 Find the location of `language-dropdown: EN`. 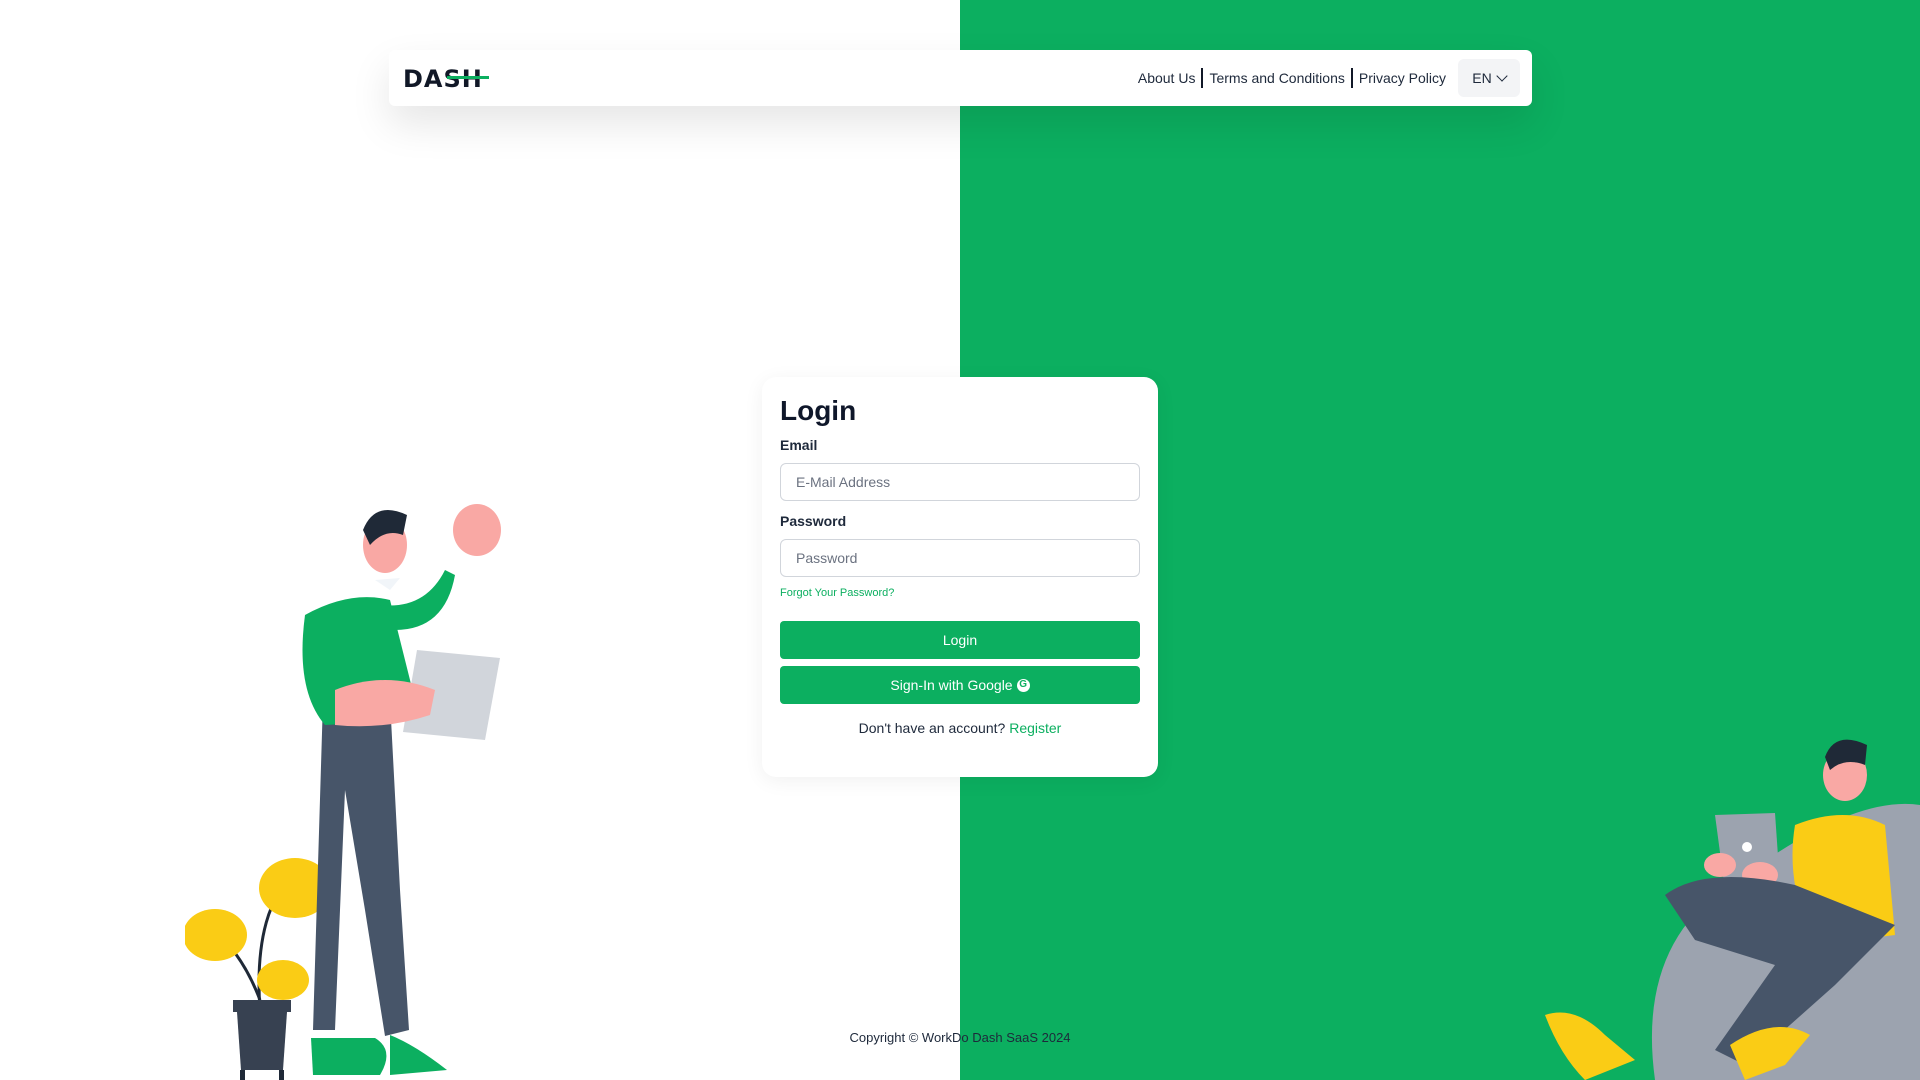

language-dropdown: EN is located at coordinates (1489, 78).